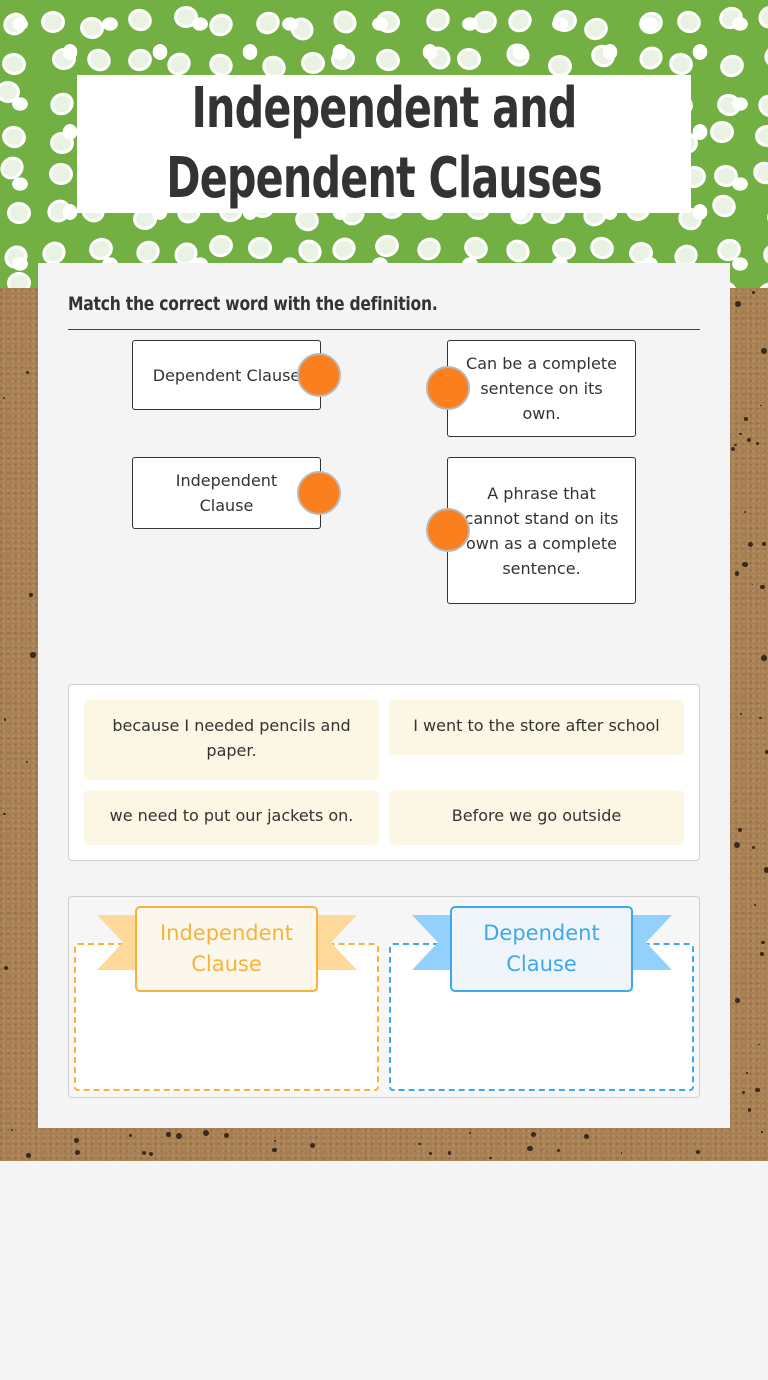 This screenshot has width=768, height=1380. What do you see at coordinates (226, 948) in the screenshot?
I see `category-label-text: Independent Clause` at bounding box center [226, 948].